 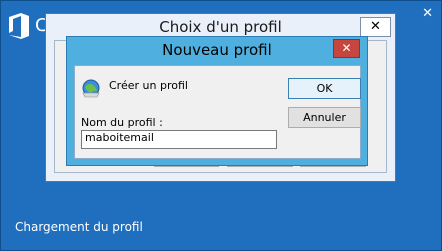 I want to click on choose-profile-close-button: ✕, so click(x=375, y=27).